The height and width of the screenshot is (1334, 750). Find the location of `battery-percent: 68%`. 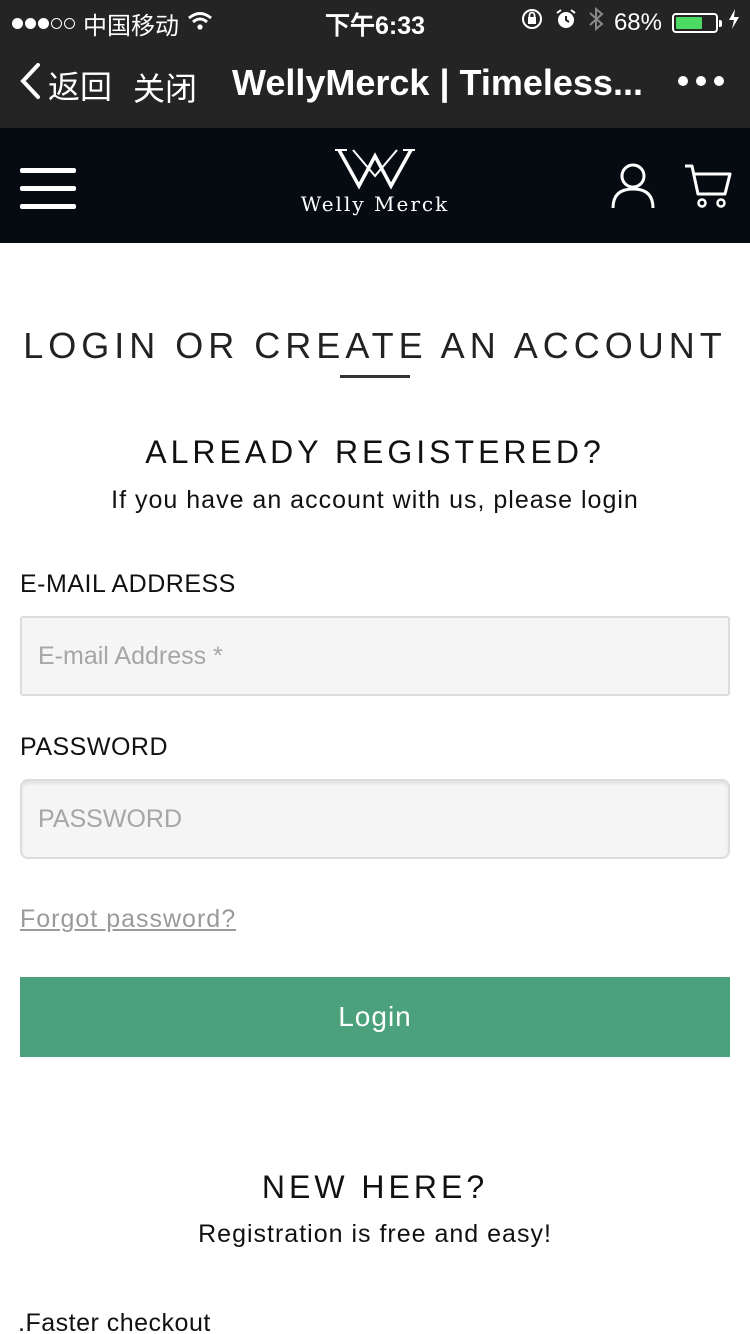

battery-percent: 68% is located at coordinates (637, 22).